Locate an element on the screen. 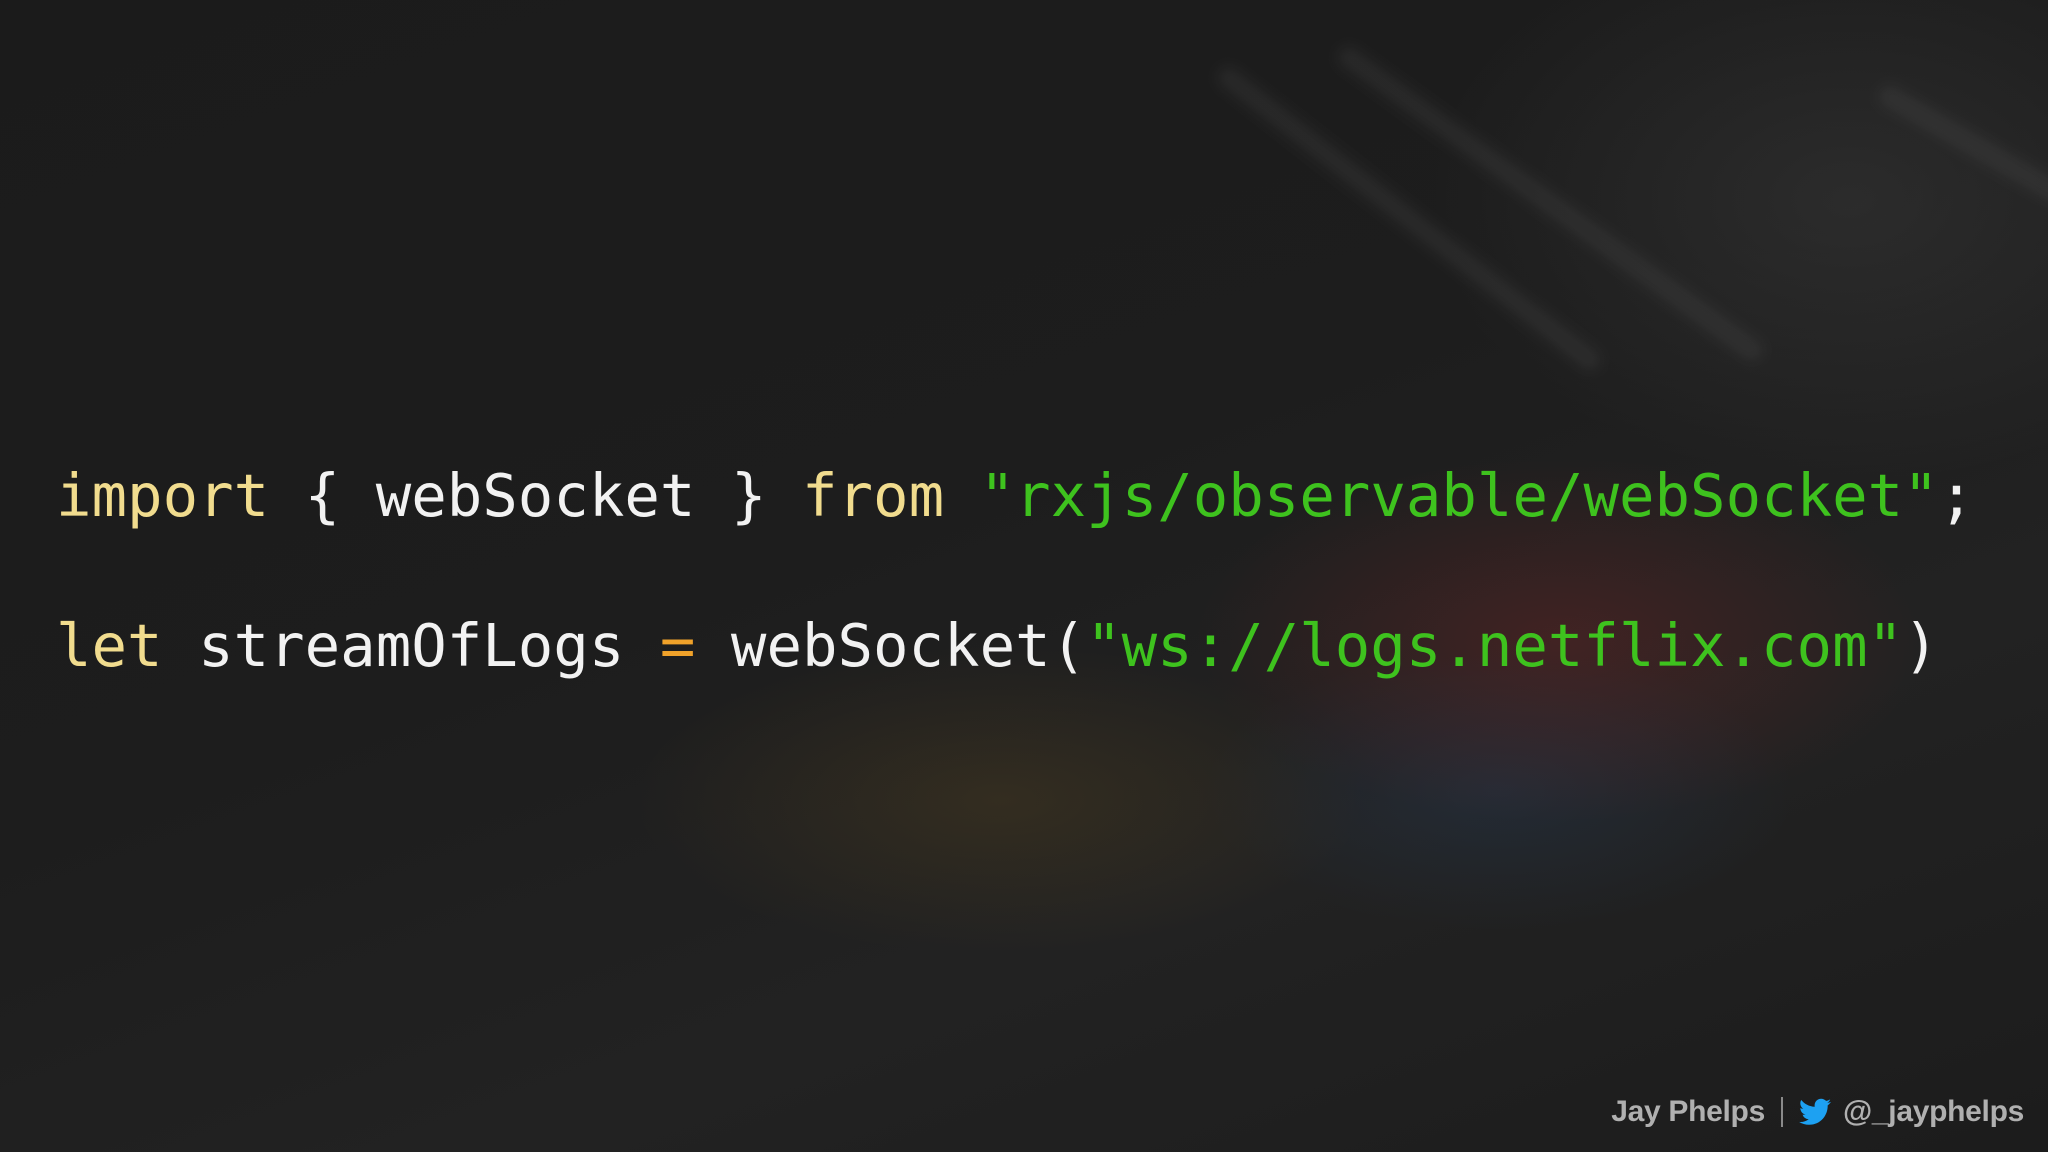  speaker-footer: Jay Phelps @_jayphelps is located at coordinates (1817, 1112).